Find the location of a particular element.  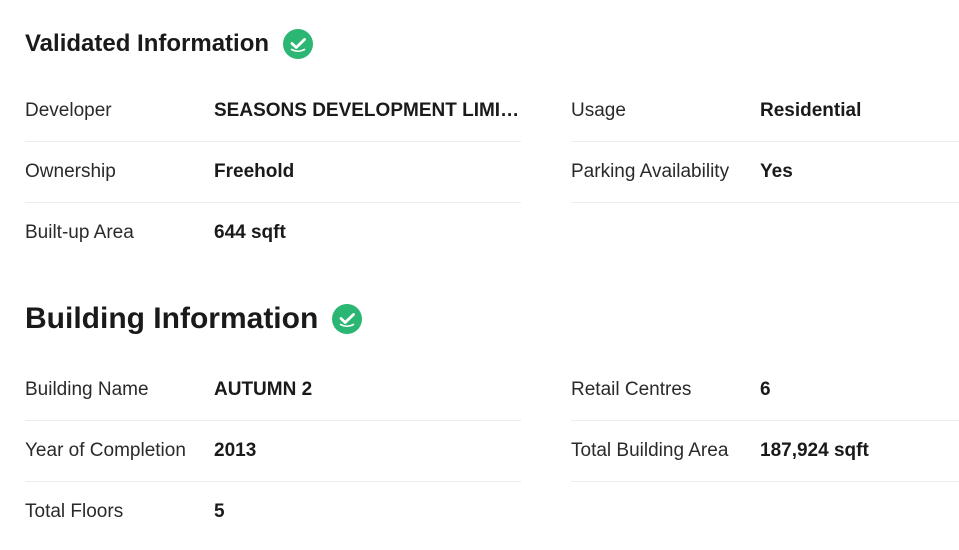

total-floors-label: Total Floors is located at coordinates (74, 511).